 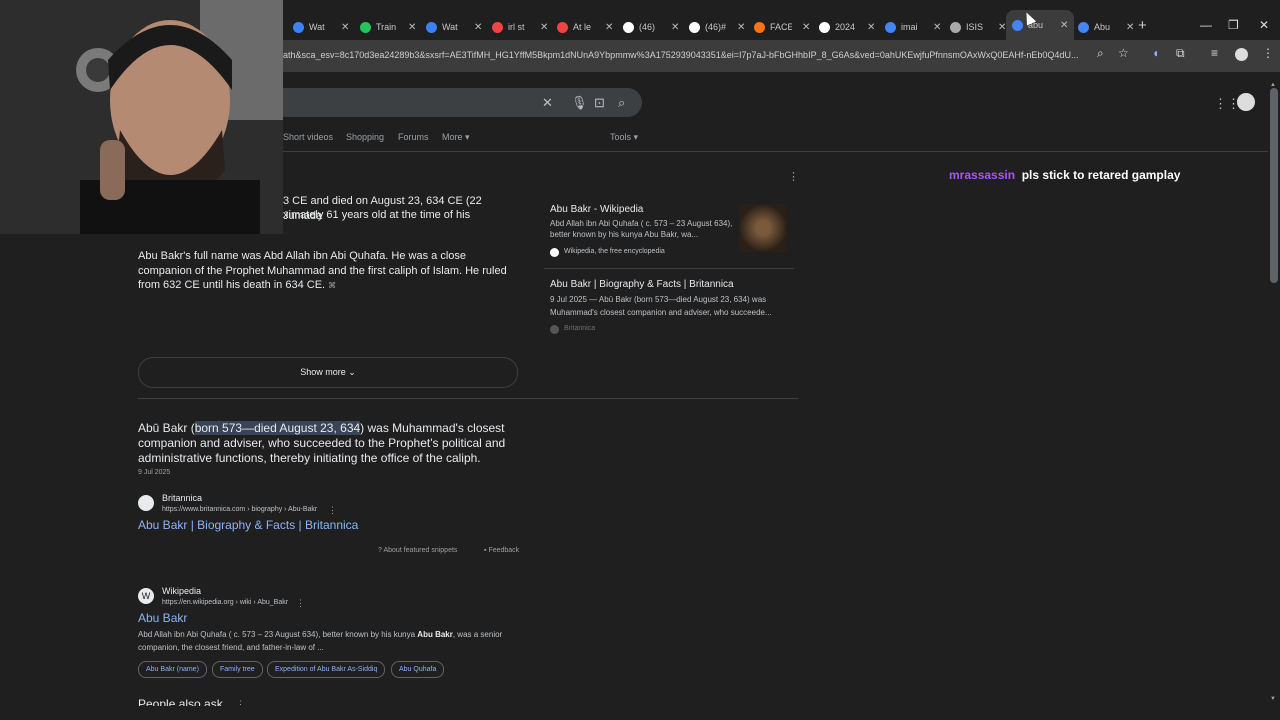 I want to click on wikipedia-favicon: W, so click(x=146, y=596).